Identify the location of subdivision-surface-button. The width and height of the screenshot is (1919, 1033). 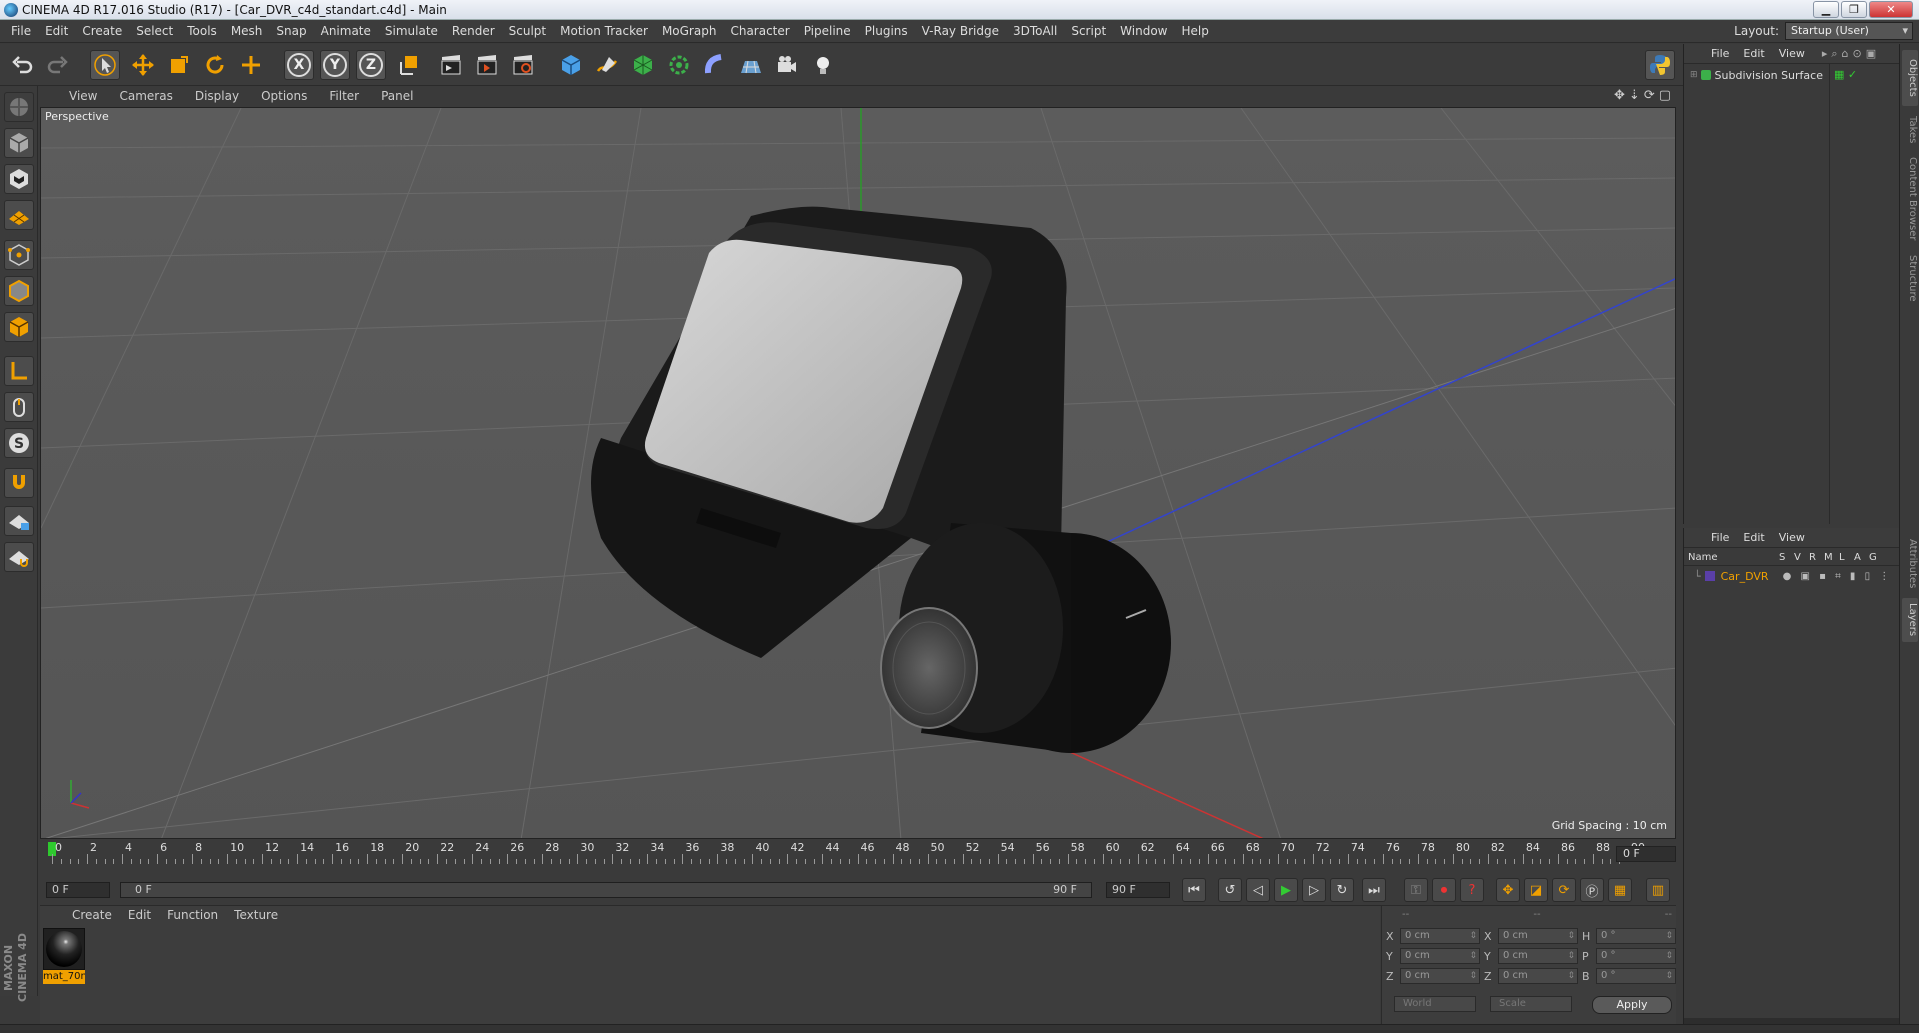
(643, 65).